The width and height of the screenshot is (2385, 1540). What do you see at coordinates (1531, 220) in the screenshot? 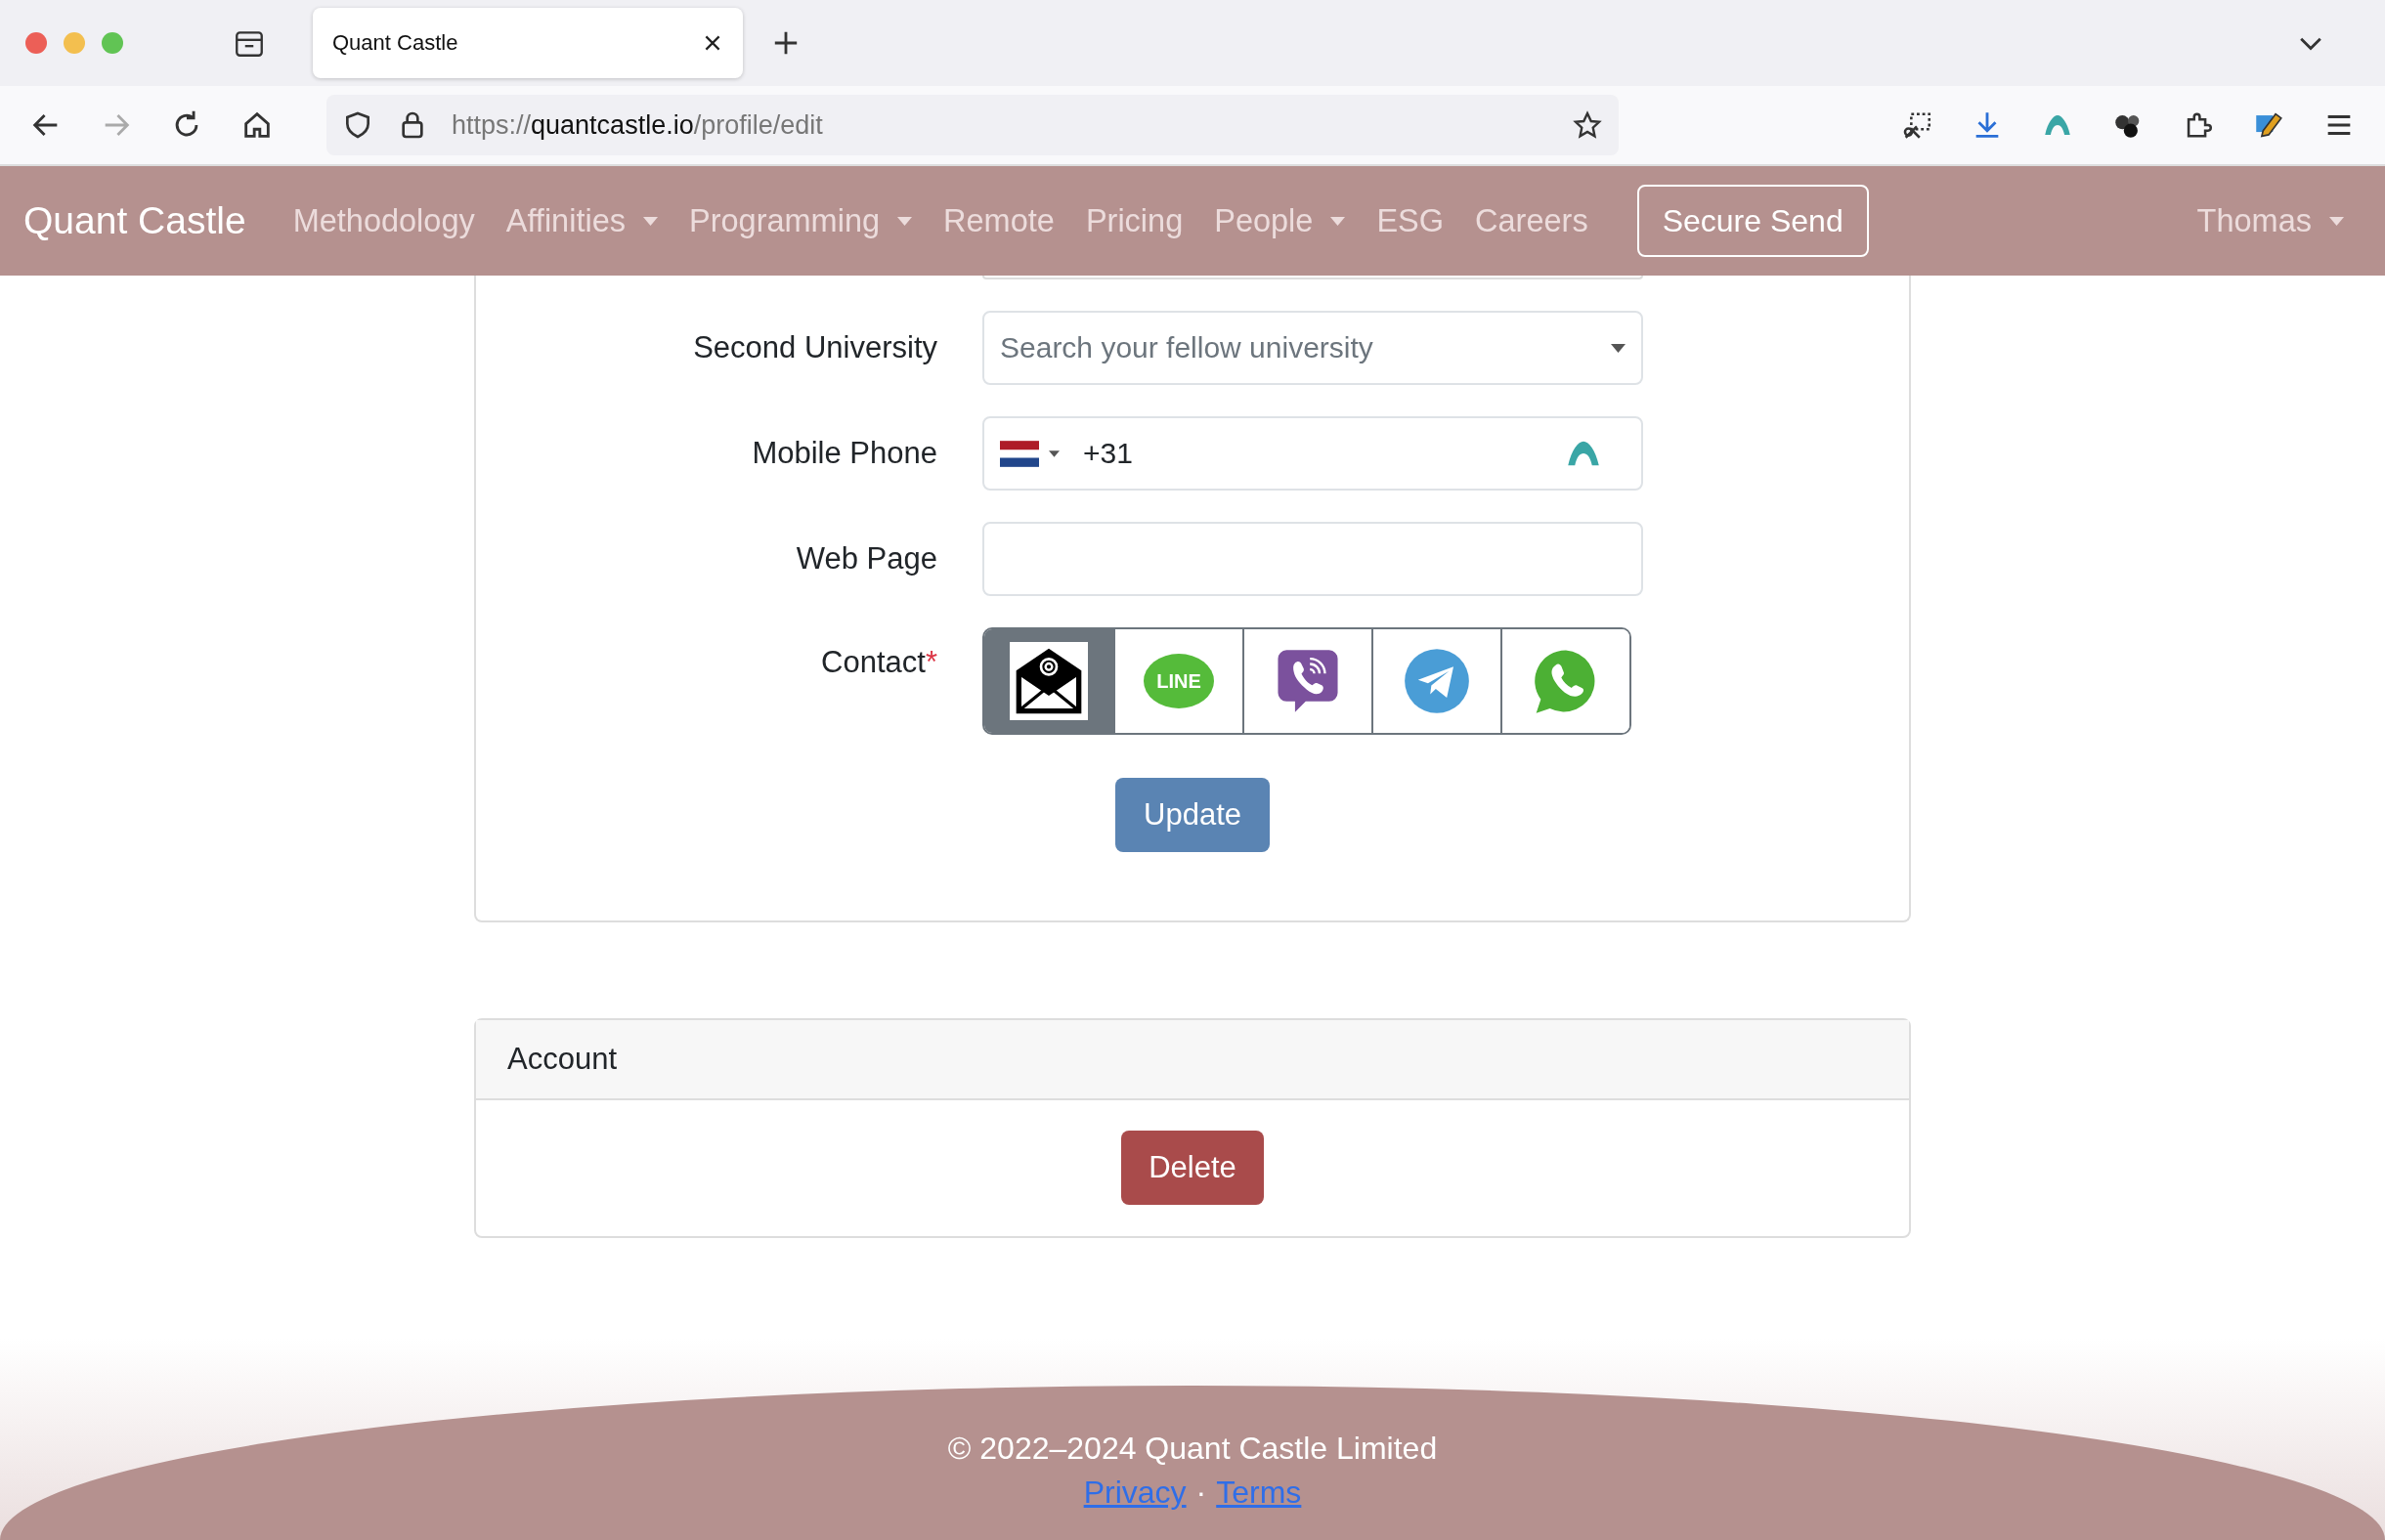
I see `nav-link: Careers` at bounding box center [1531, 220].